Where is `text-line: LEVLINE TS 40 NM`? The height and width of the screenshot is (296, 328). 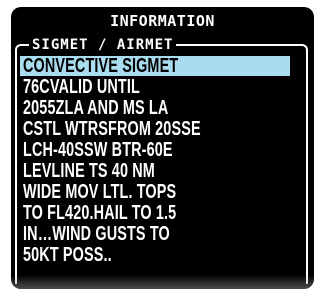
text-line: LEVLINE TS 40 NM is located at coordinates (89, 171).